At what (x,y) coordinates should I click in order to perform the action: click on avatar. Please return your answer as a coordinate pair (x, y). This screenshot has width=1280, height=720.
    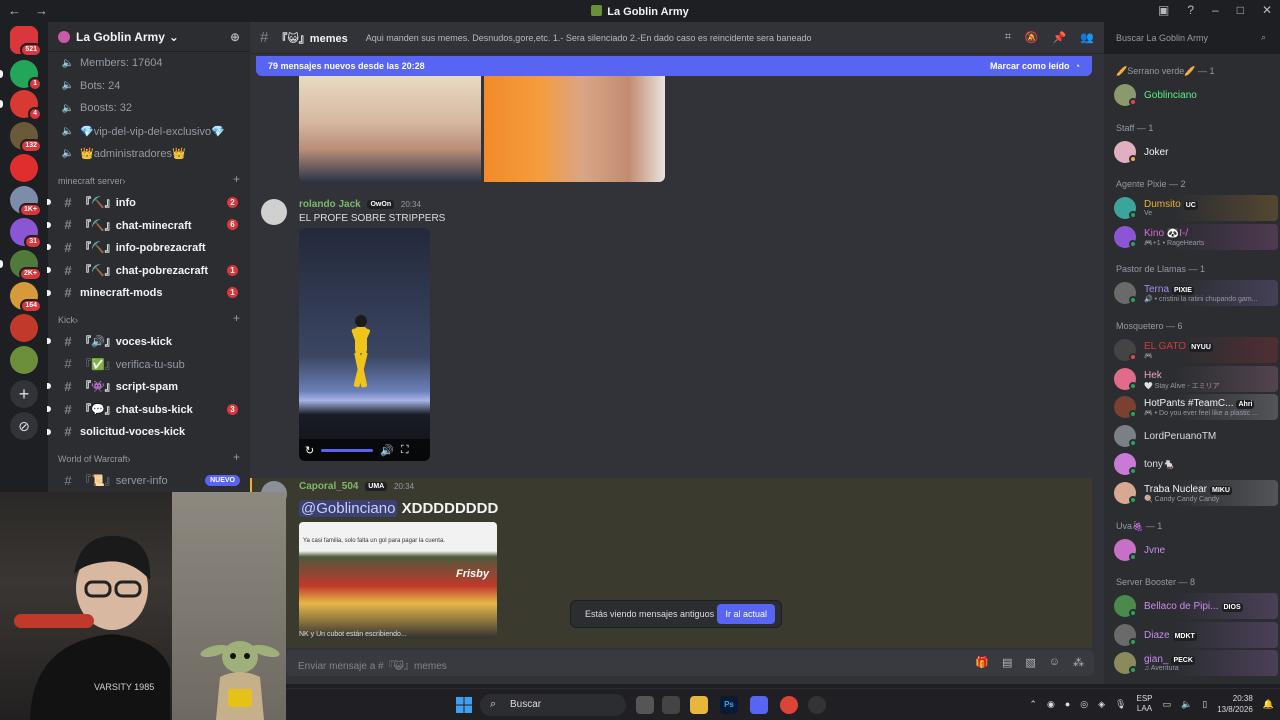
    Looking at the image, I should click on (274, 212).